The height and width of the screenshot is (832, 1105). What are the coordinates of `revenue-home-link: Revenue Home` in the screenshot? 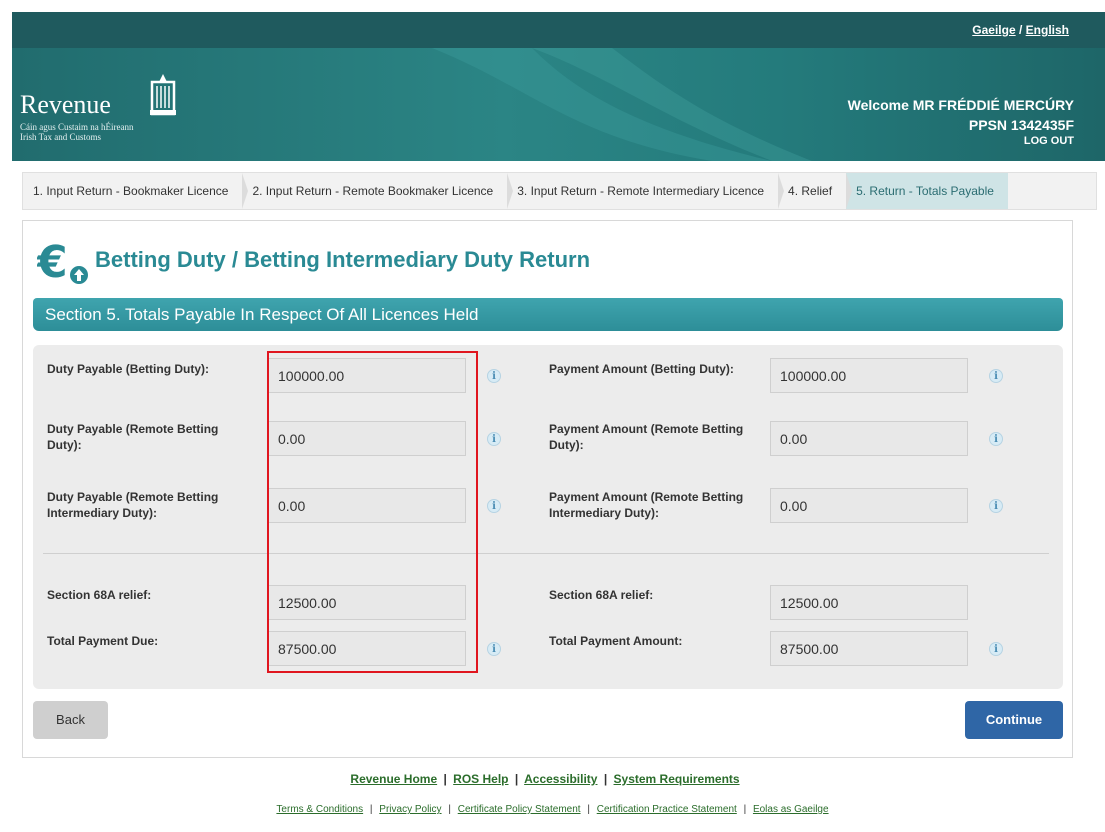 It's located at (393, 779).